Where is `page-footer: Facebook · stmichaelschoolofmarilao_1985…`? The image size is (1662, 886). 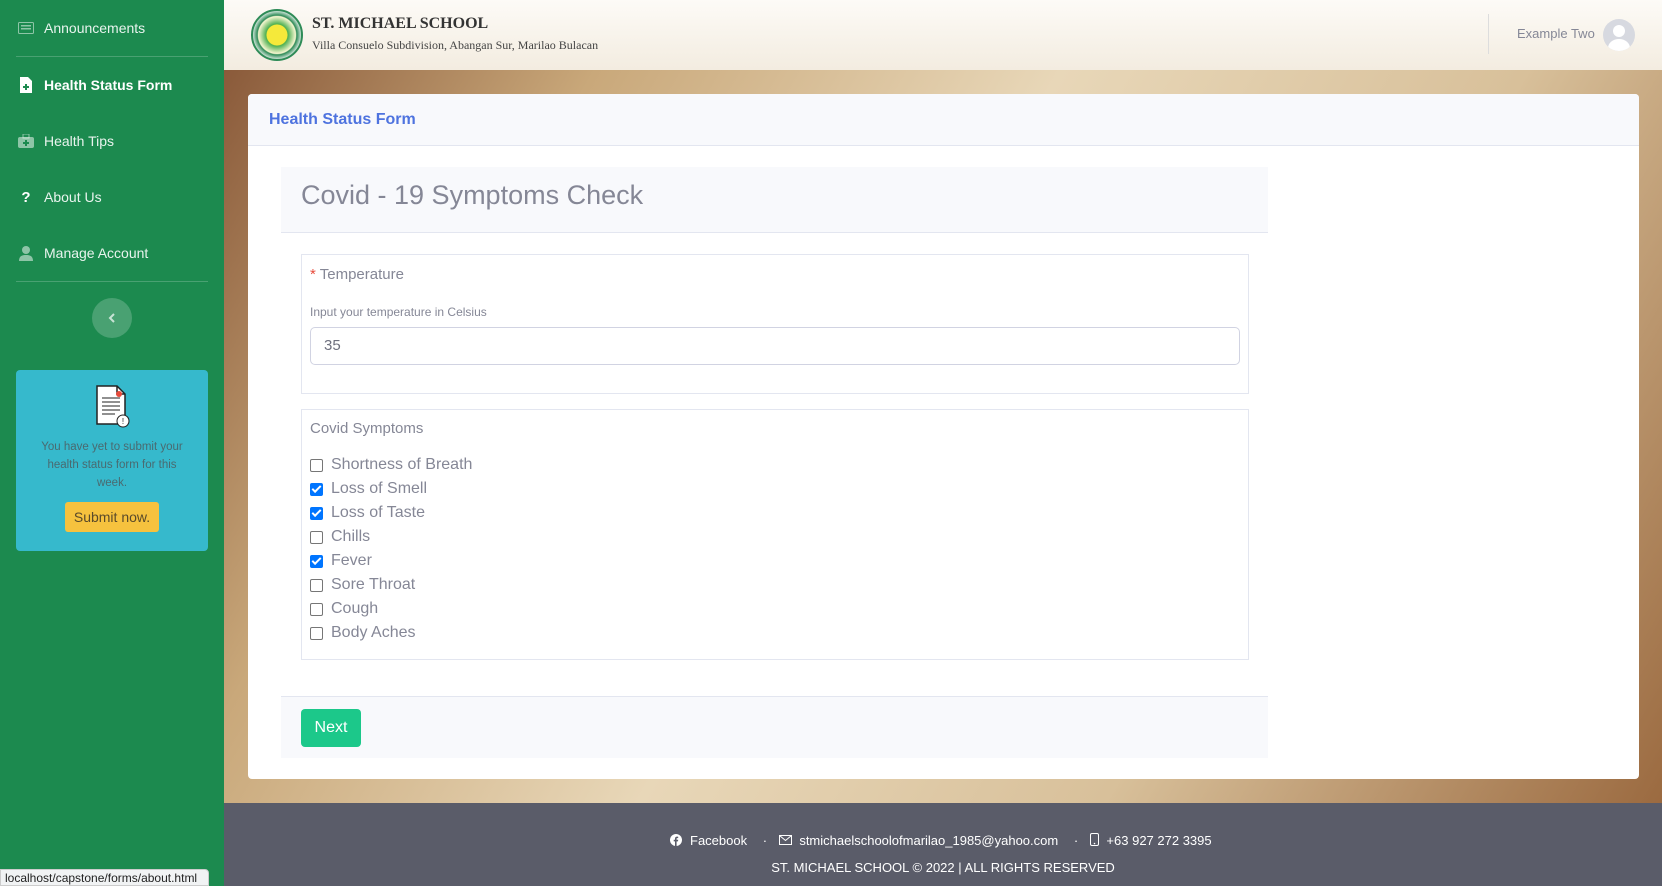 page-footer: Facebook · stmichaelschoolofmarilao_1985… is located at coordinates (943, 844).